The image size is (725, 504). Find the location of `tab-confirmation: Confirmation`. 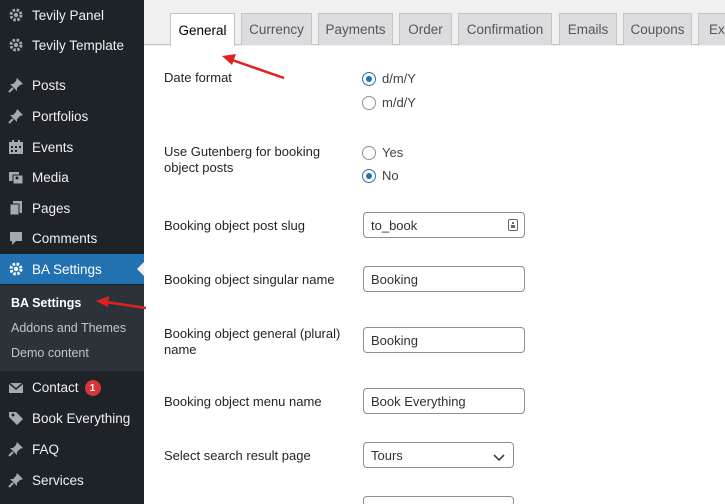

tab-confirmation: Confirmation is located at coordinates (505, 29).